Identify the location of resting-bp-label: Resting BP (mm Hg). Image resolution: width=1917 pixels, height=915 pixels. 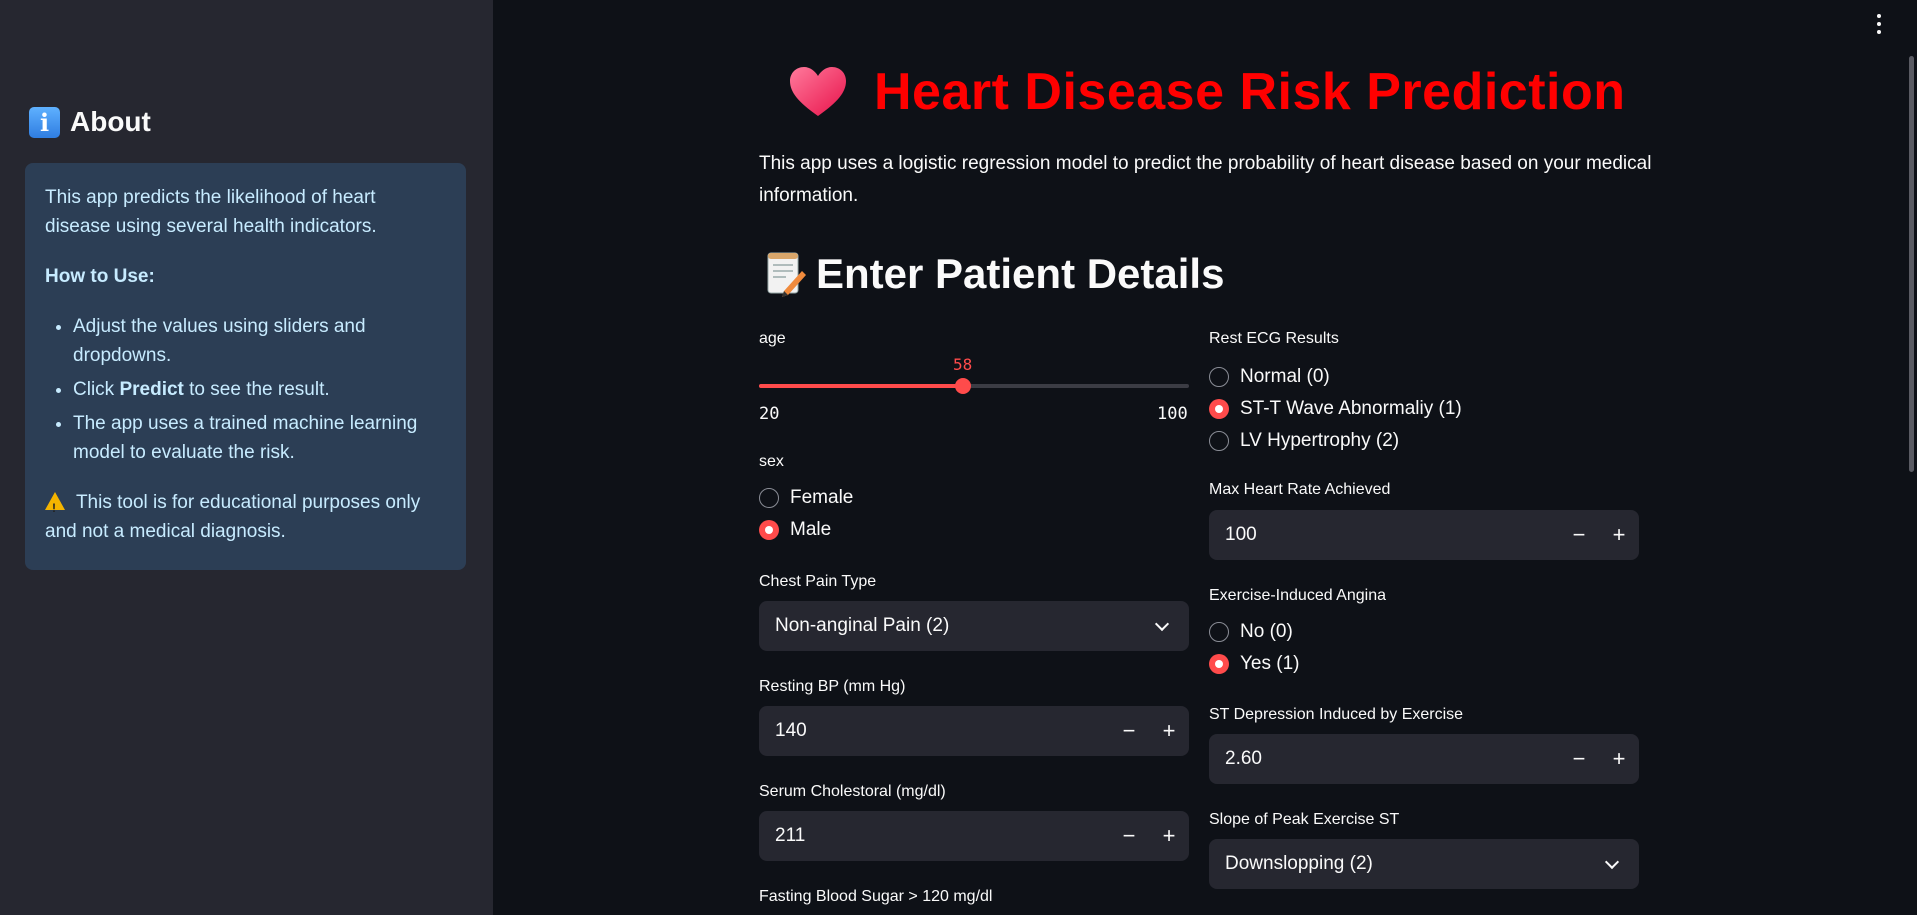
(832, 686).